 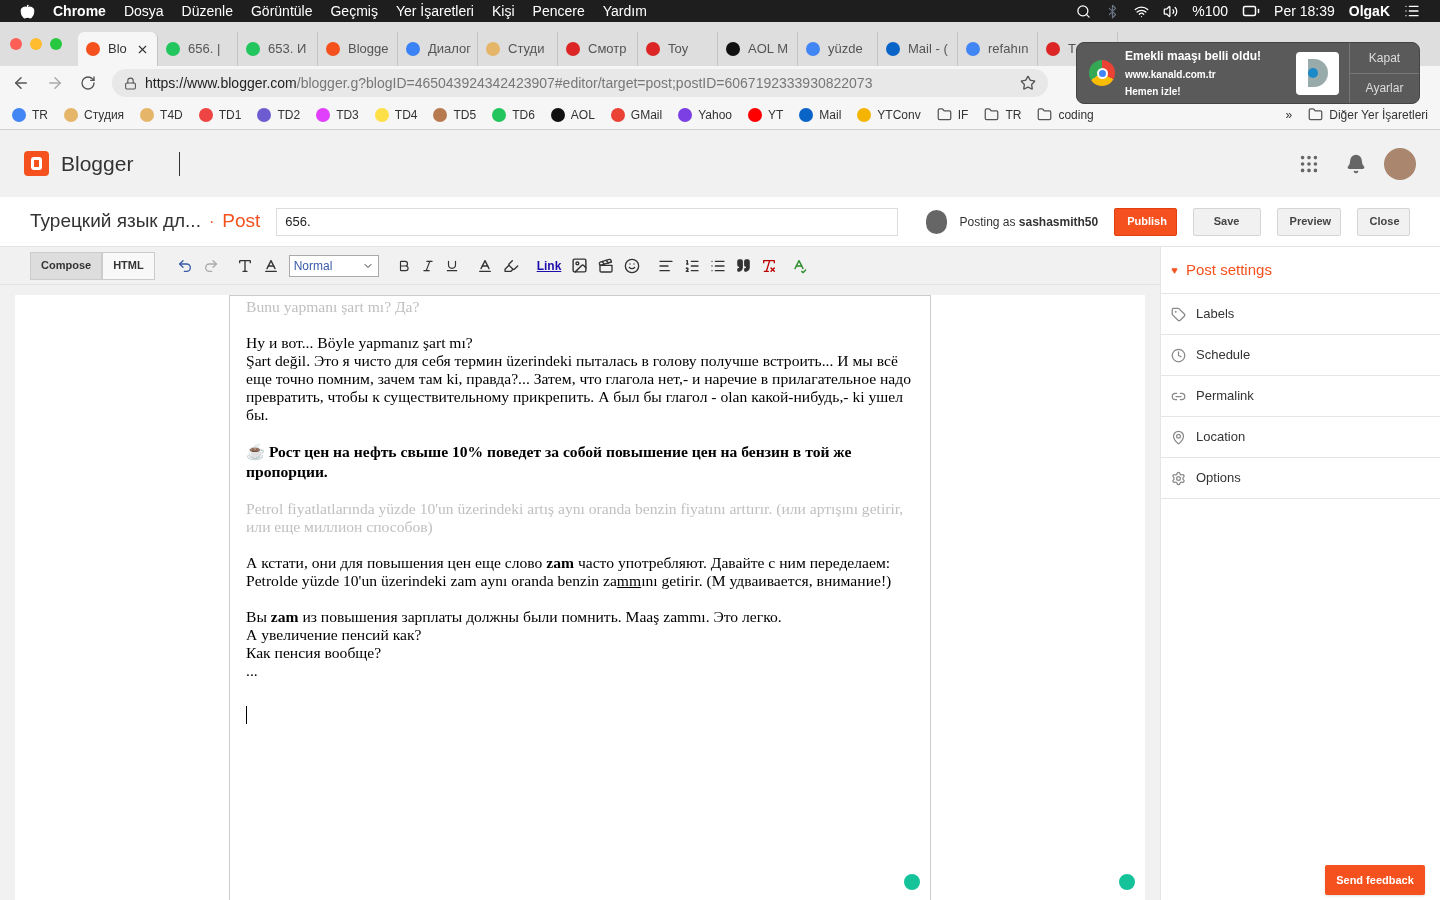 I want to click on lock-icon, so click(x=130, y=83).